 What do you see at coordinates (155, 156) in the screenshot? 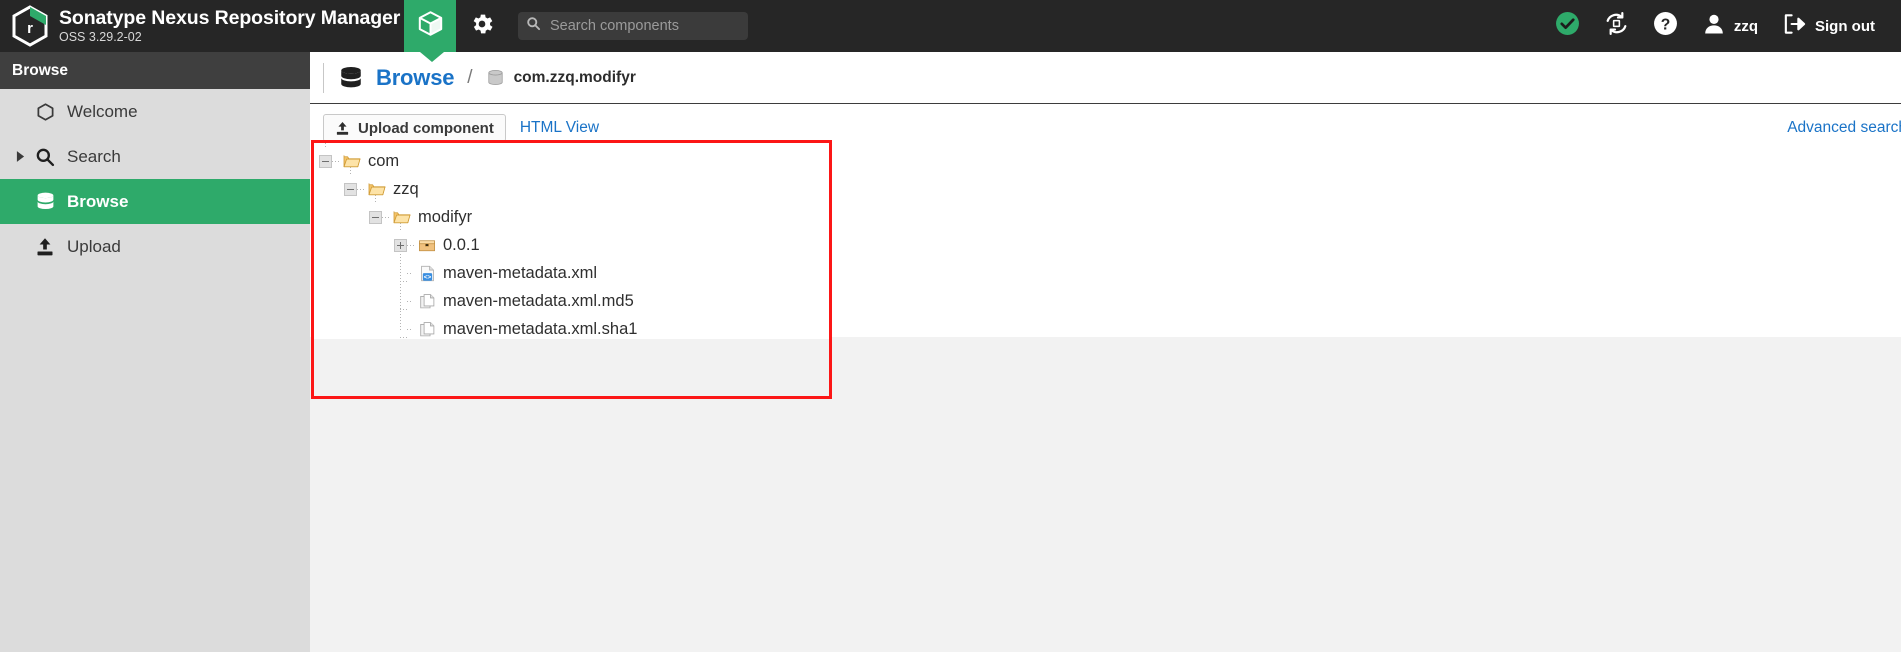
I see `sidebar-item-search: Search` at bounding box center [155, 156].